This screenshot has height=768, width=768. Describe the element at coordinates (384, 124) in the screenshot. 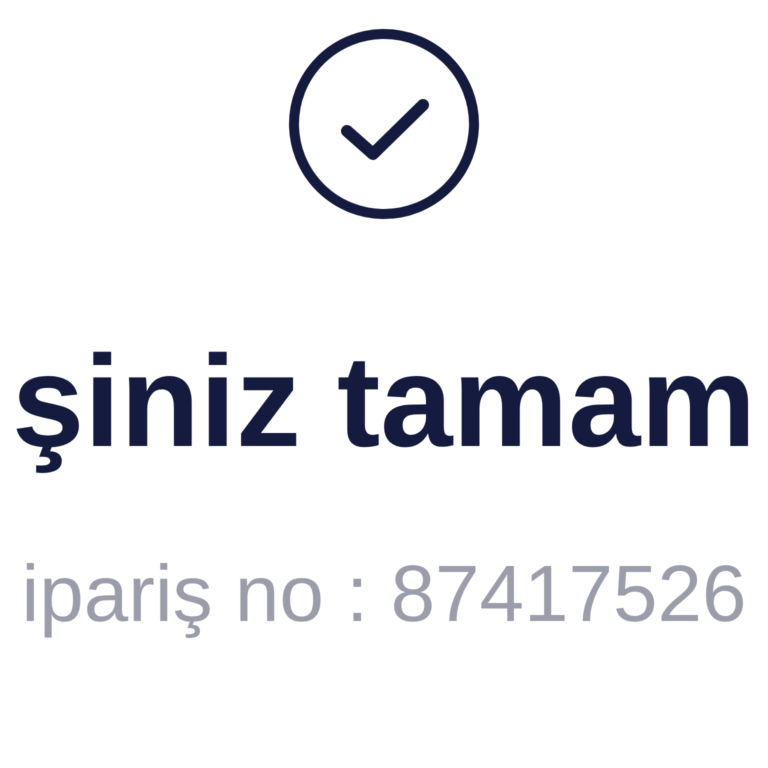

I see `check-circle-icon` at that location.